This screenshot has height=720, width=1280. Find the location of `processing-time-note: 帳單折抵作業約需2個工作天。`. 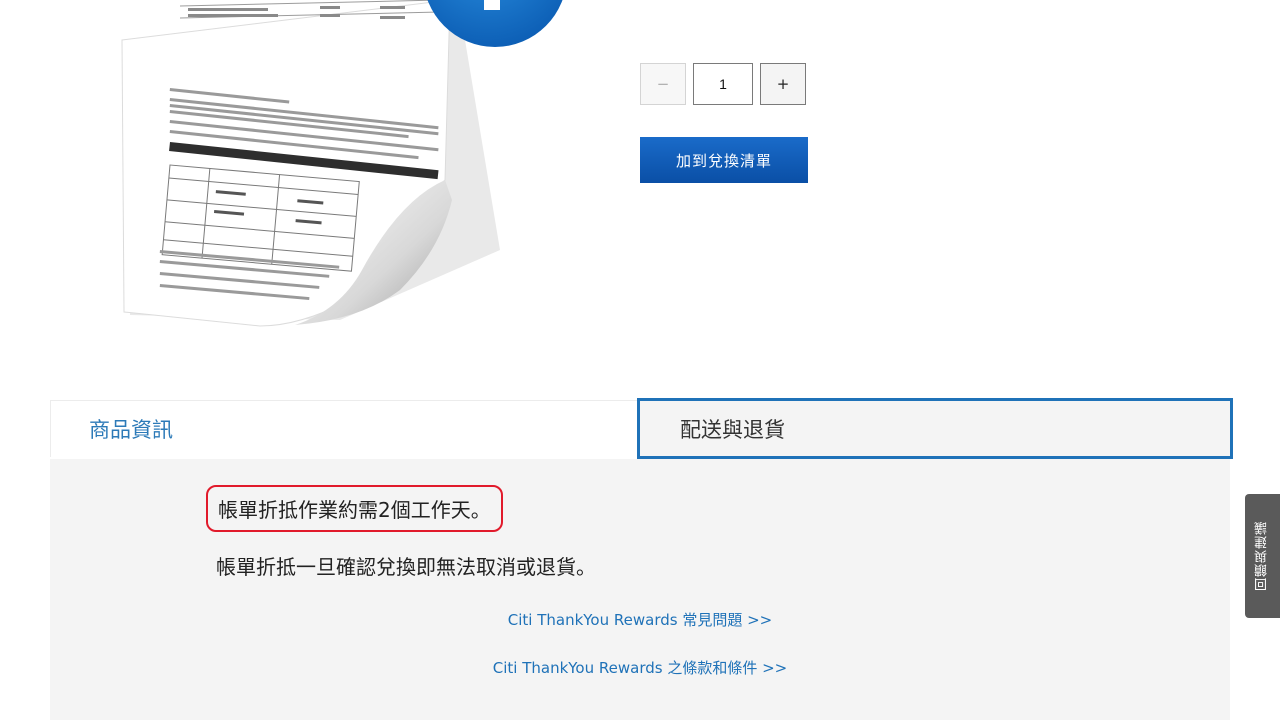

processing-time-note: 帳單折抵作業約需2個工作天。 is located at coordinates (354, 508).